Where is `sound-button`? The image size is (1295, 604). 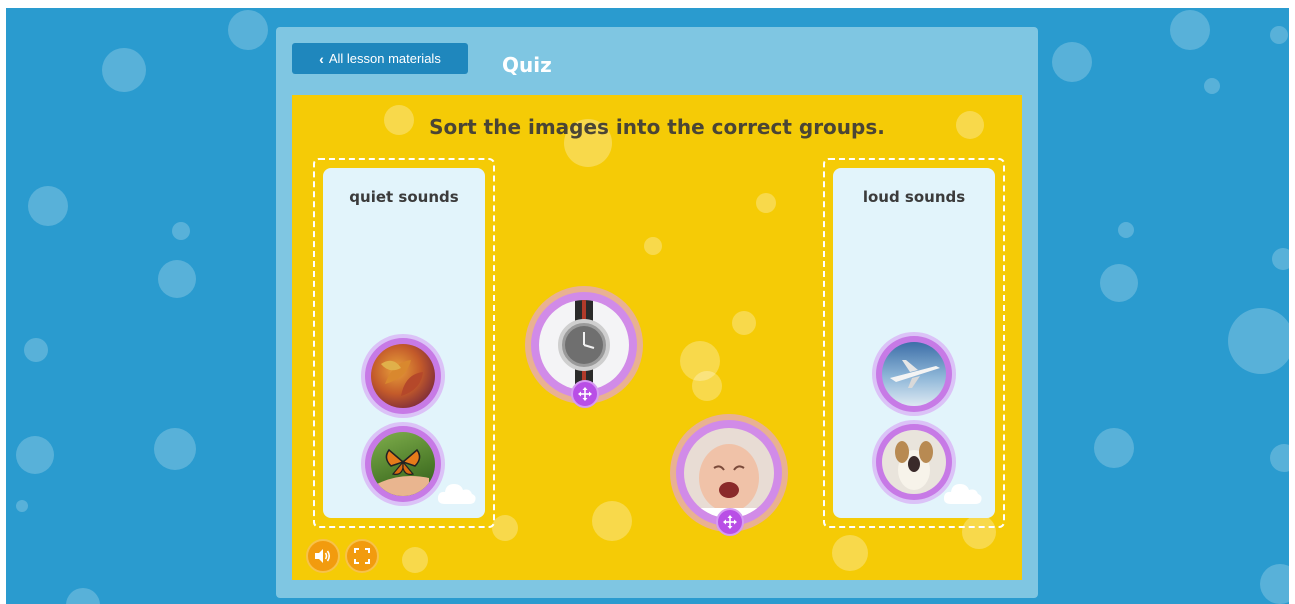
sound-button is located at coordinates (323, 556).